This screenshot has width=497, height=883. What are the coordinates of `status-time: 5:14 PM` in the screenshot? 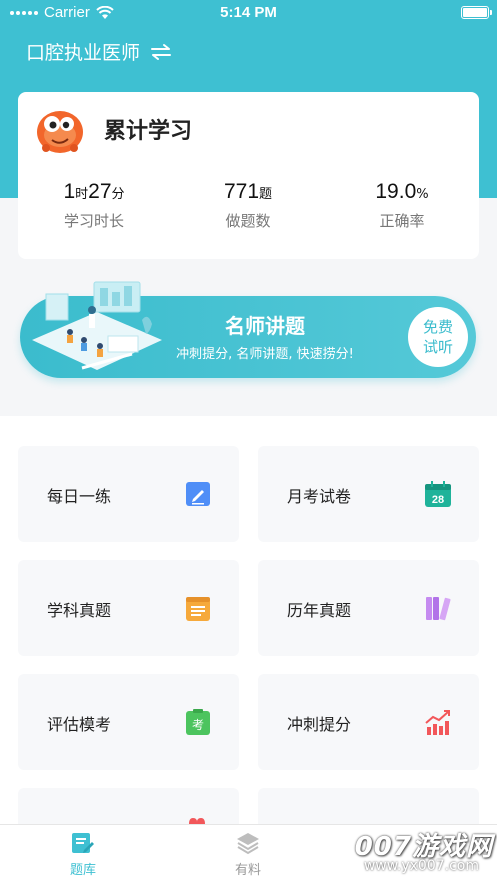 It's located at (248, 12).